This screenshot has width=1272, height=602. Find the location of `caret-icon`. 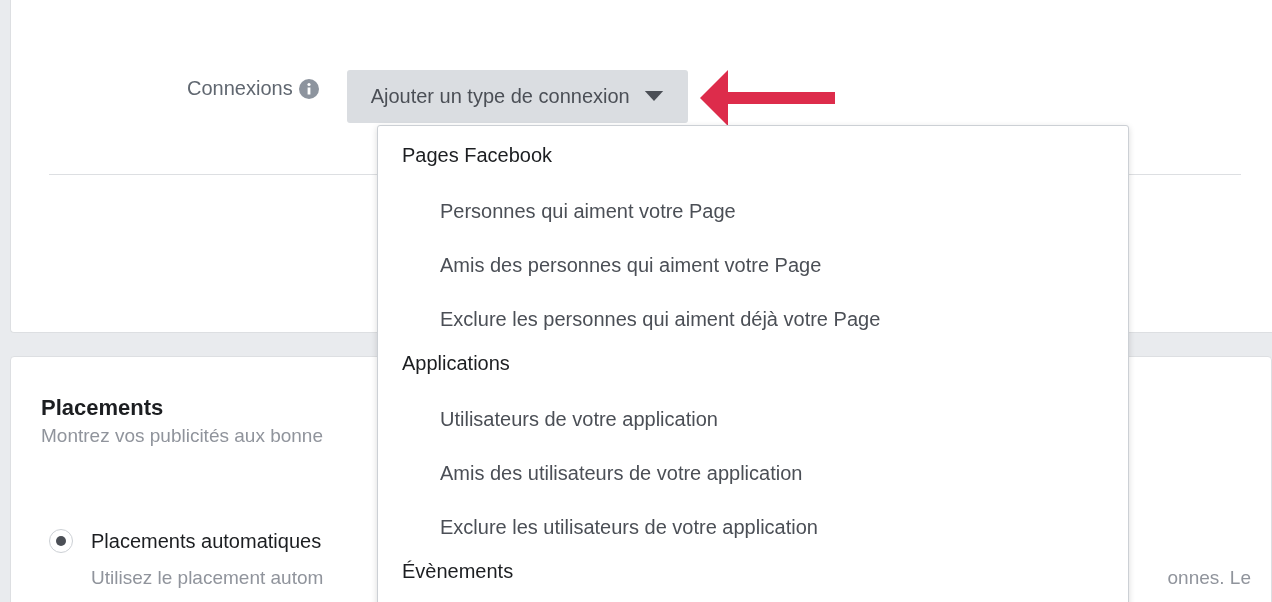

caret-icon is located at coordinates (653, 96).